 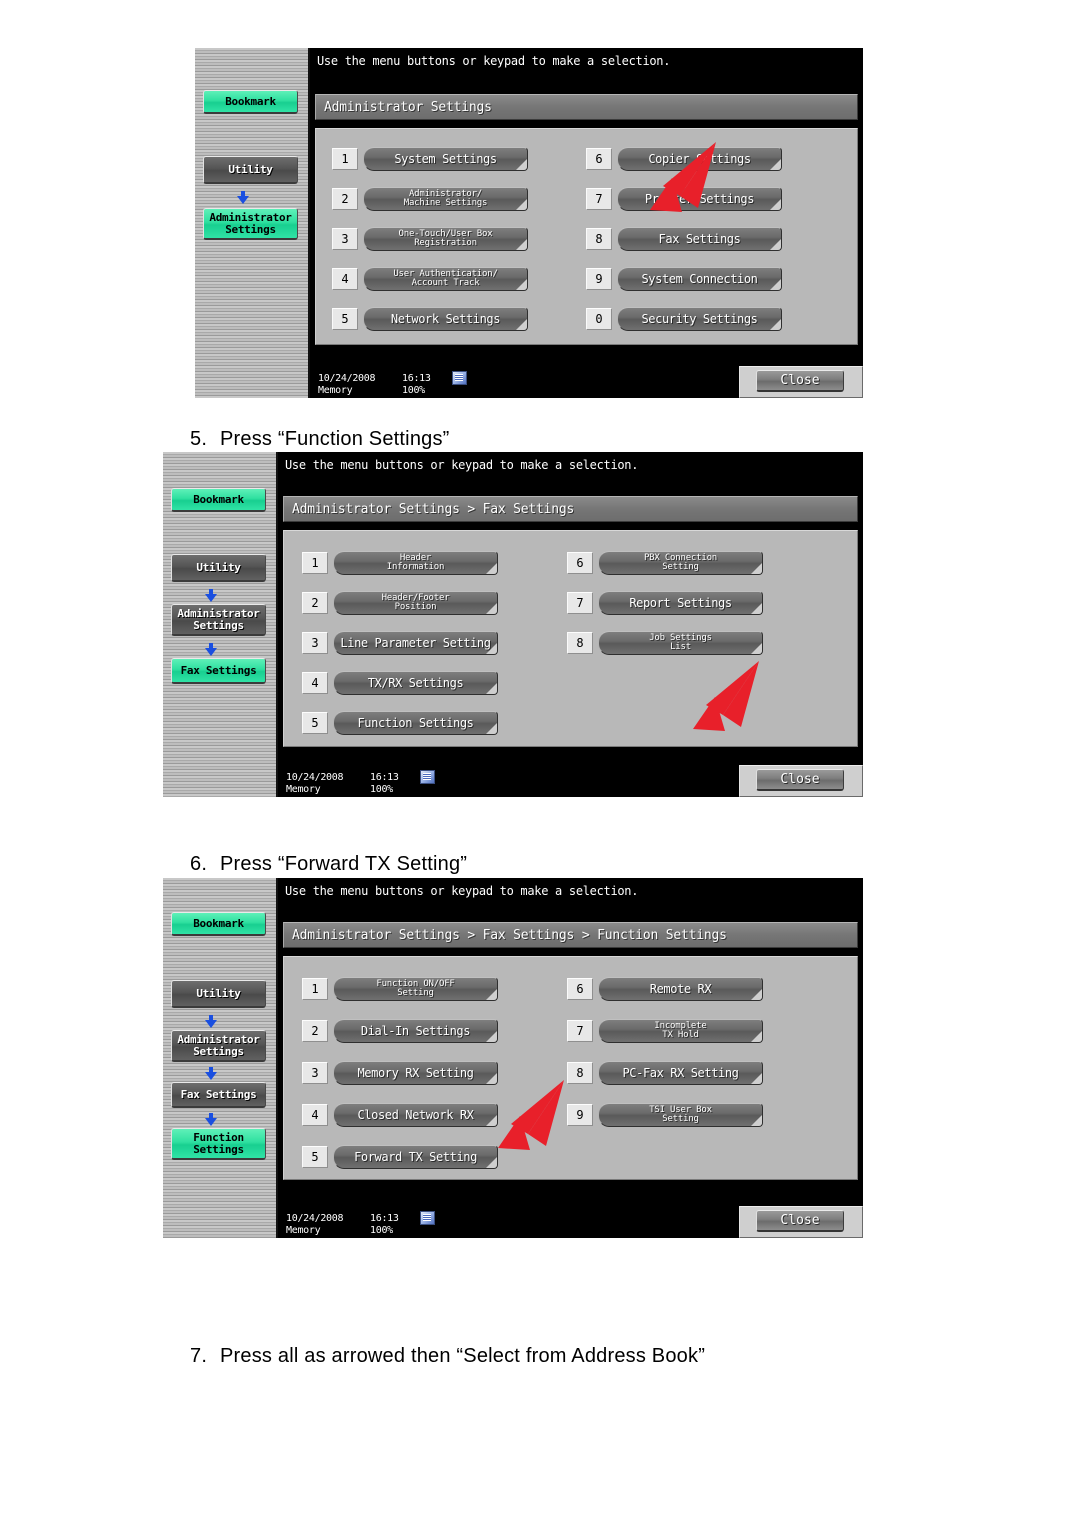 I want to click on close-button-area: Close, so click(x=801, y=382).